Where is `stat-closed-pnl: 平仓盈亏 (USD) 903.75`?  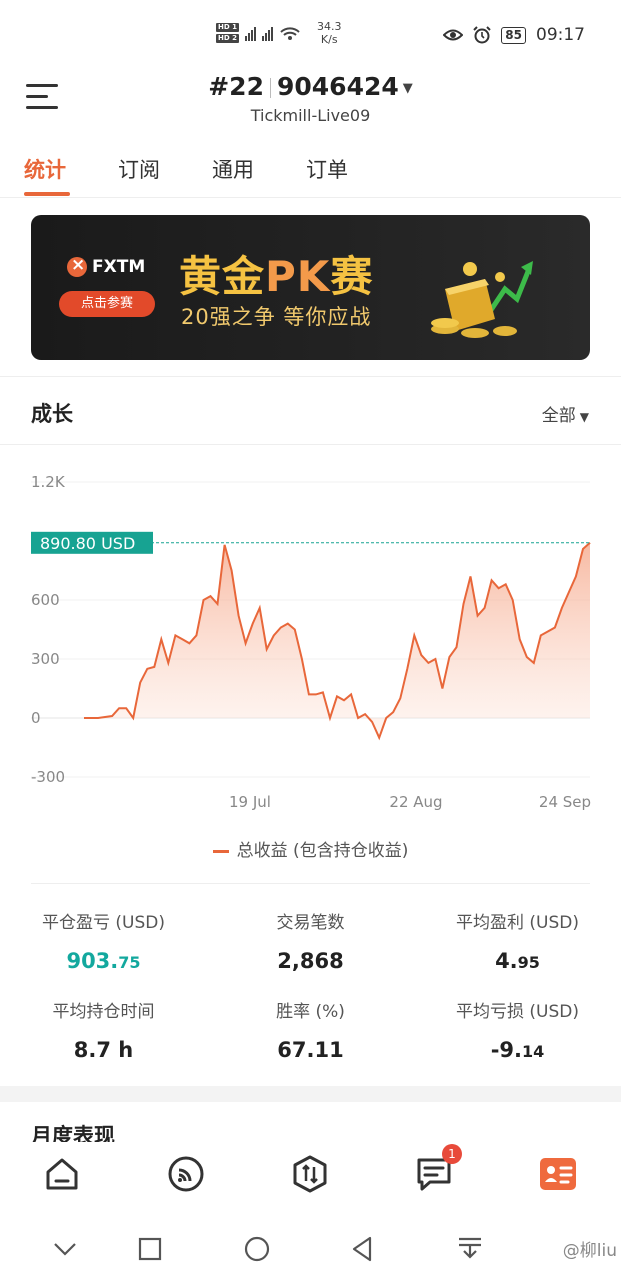 stat-closed-pnl: 平仓盈亏 (USD) 903.75 is located at coordinates (103, 943).